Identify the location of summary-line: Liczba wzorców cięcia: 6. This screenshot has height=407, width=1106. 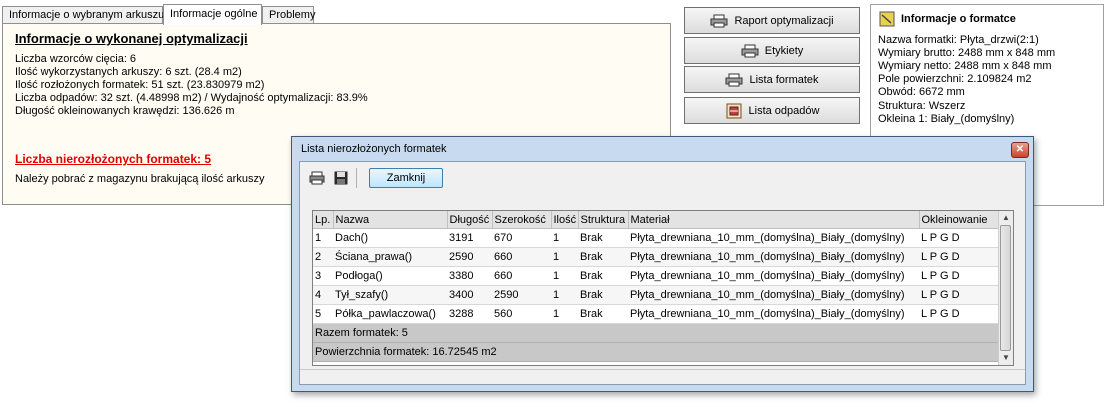
(76, 59).